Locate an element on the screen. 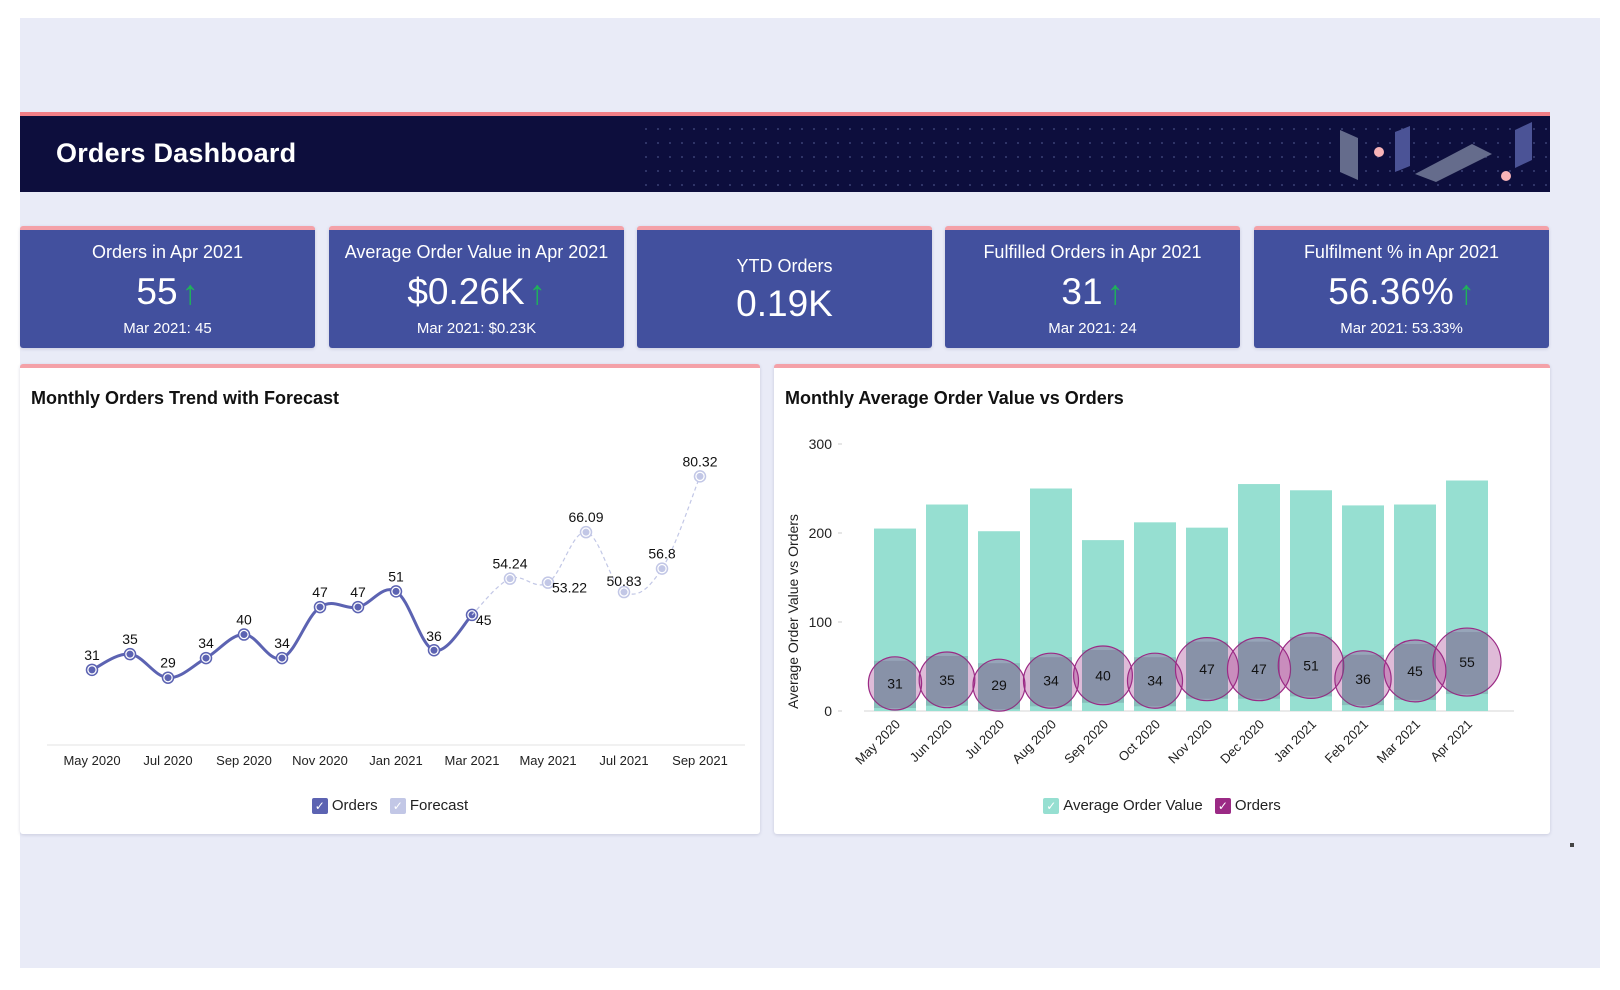 Image resolution: width=1620 pixels, height=990 pixels. orders-series-line is located at coordinates (282, 634).